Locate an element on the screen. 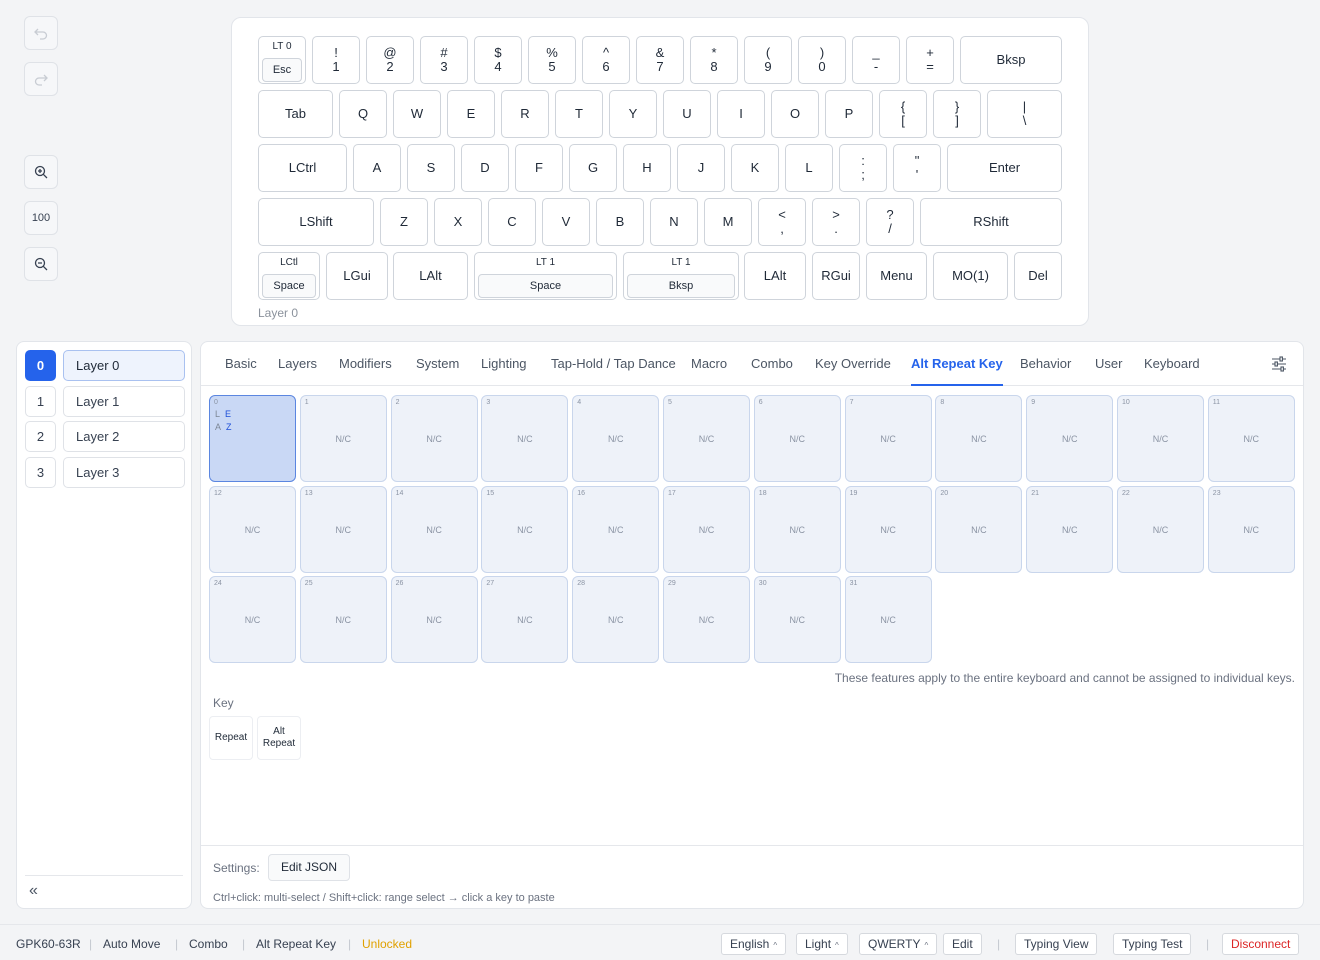  key: Del is located at coordinates (1038, 276).